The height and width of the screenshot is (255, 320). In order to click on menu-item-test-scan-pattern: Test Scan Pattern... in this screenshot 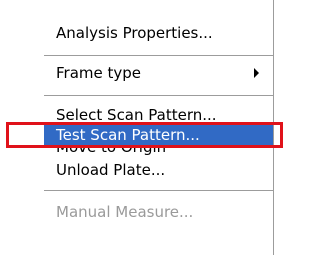, I will do `click(158, 135)`.